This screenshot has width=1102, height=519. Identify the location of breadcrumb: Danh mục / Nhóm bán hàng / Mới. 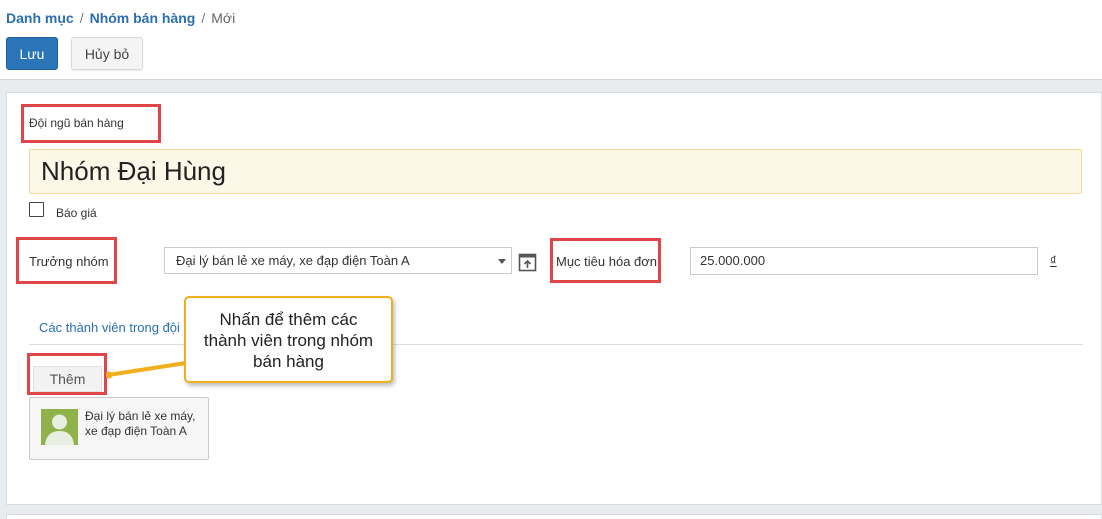
(120, 18).